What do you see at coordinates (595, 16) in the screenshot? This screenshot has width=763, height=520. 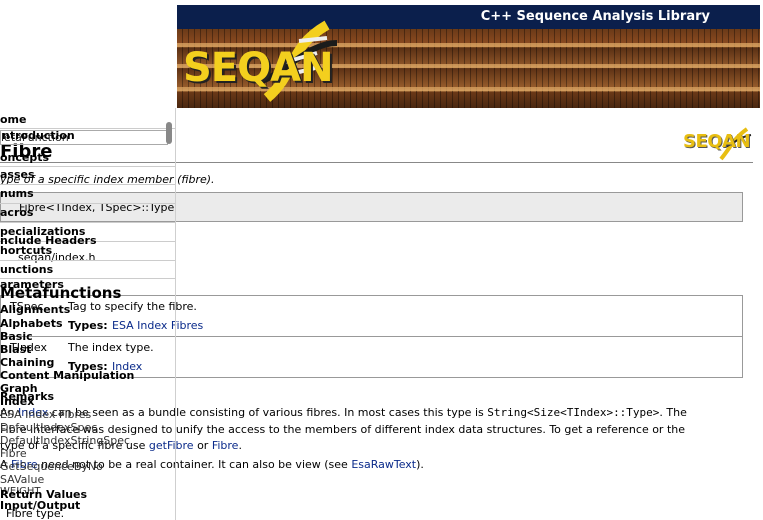 I see `library-title: C++ Sequence Analysis Library` at bounding box center [595, 16].